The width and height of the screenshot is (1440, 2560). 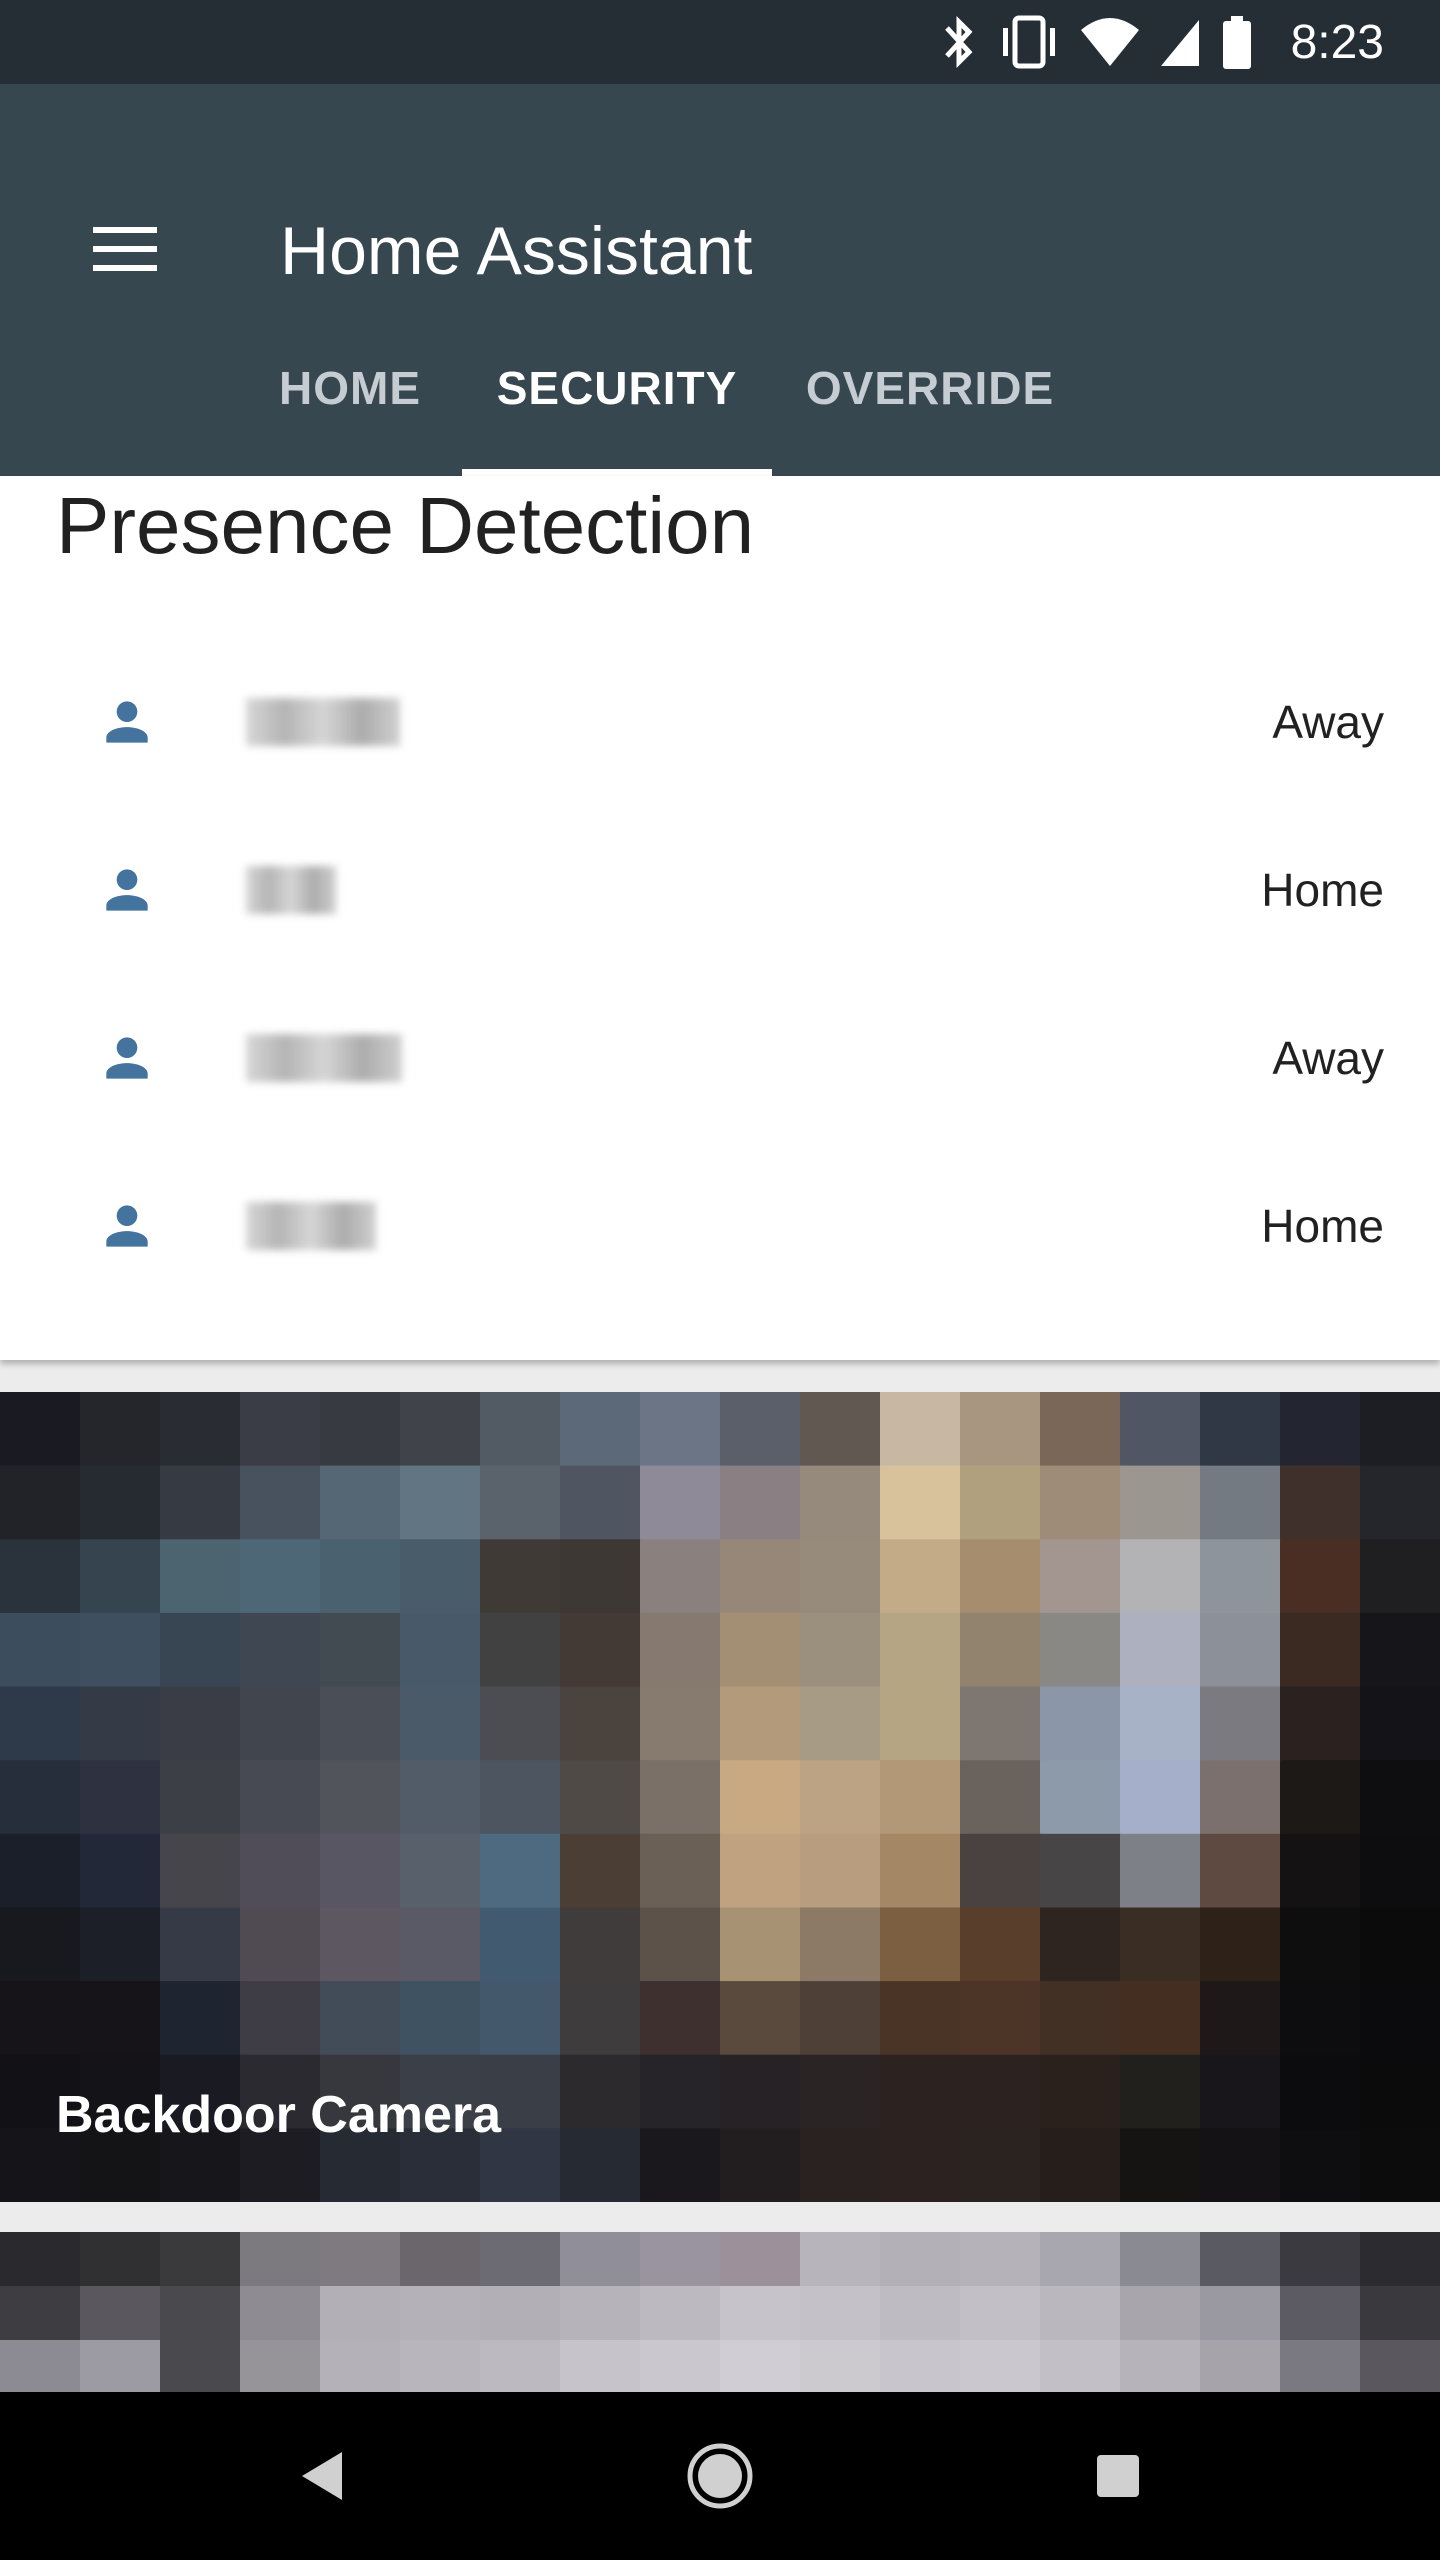 What do you see at coordinates (350, 388) in the screenshot?
I see `tab-home: HOME` at bounding box center [350, 388].